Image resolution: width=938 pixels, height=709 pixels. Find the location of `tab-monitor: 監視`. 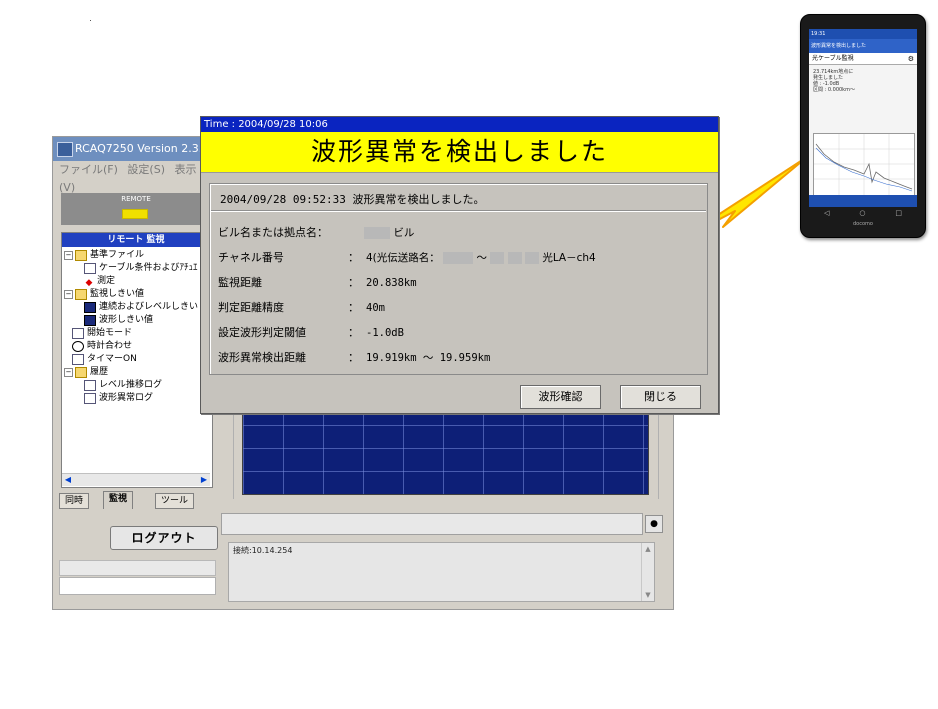

tab-monitor: 監視 is located at coordinates (118, 500).